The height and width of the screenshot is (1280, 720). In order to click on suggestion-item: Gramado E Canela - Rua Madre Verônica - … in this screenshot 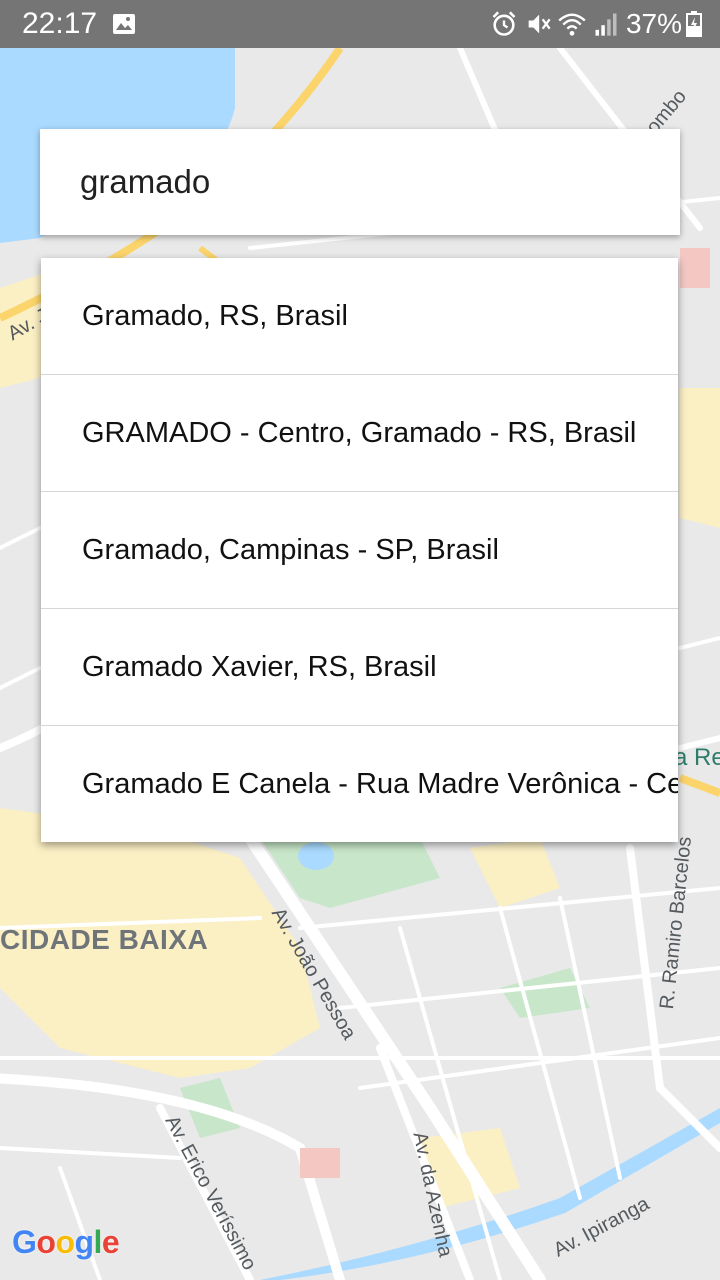, I will do `click(359, 784)`.